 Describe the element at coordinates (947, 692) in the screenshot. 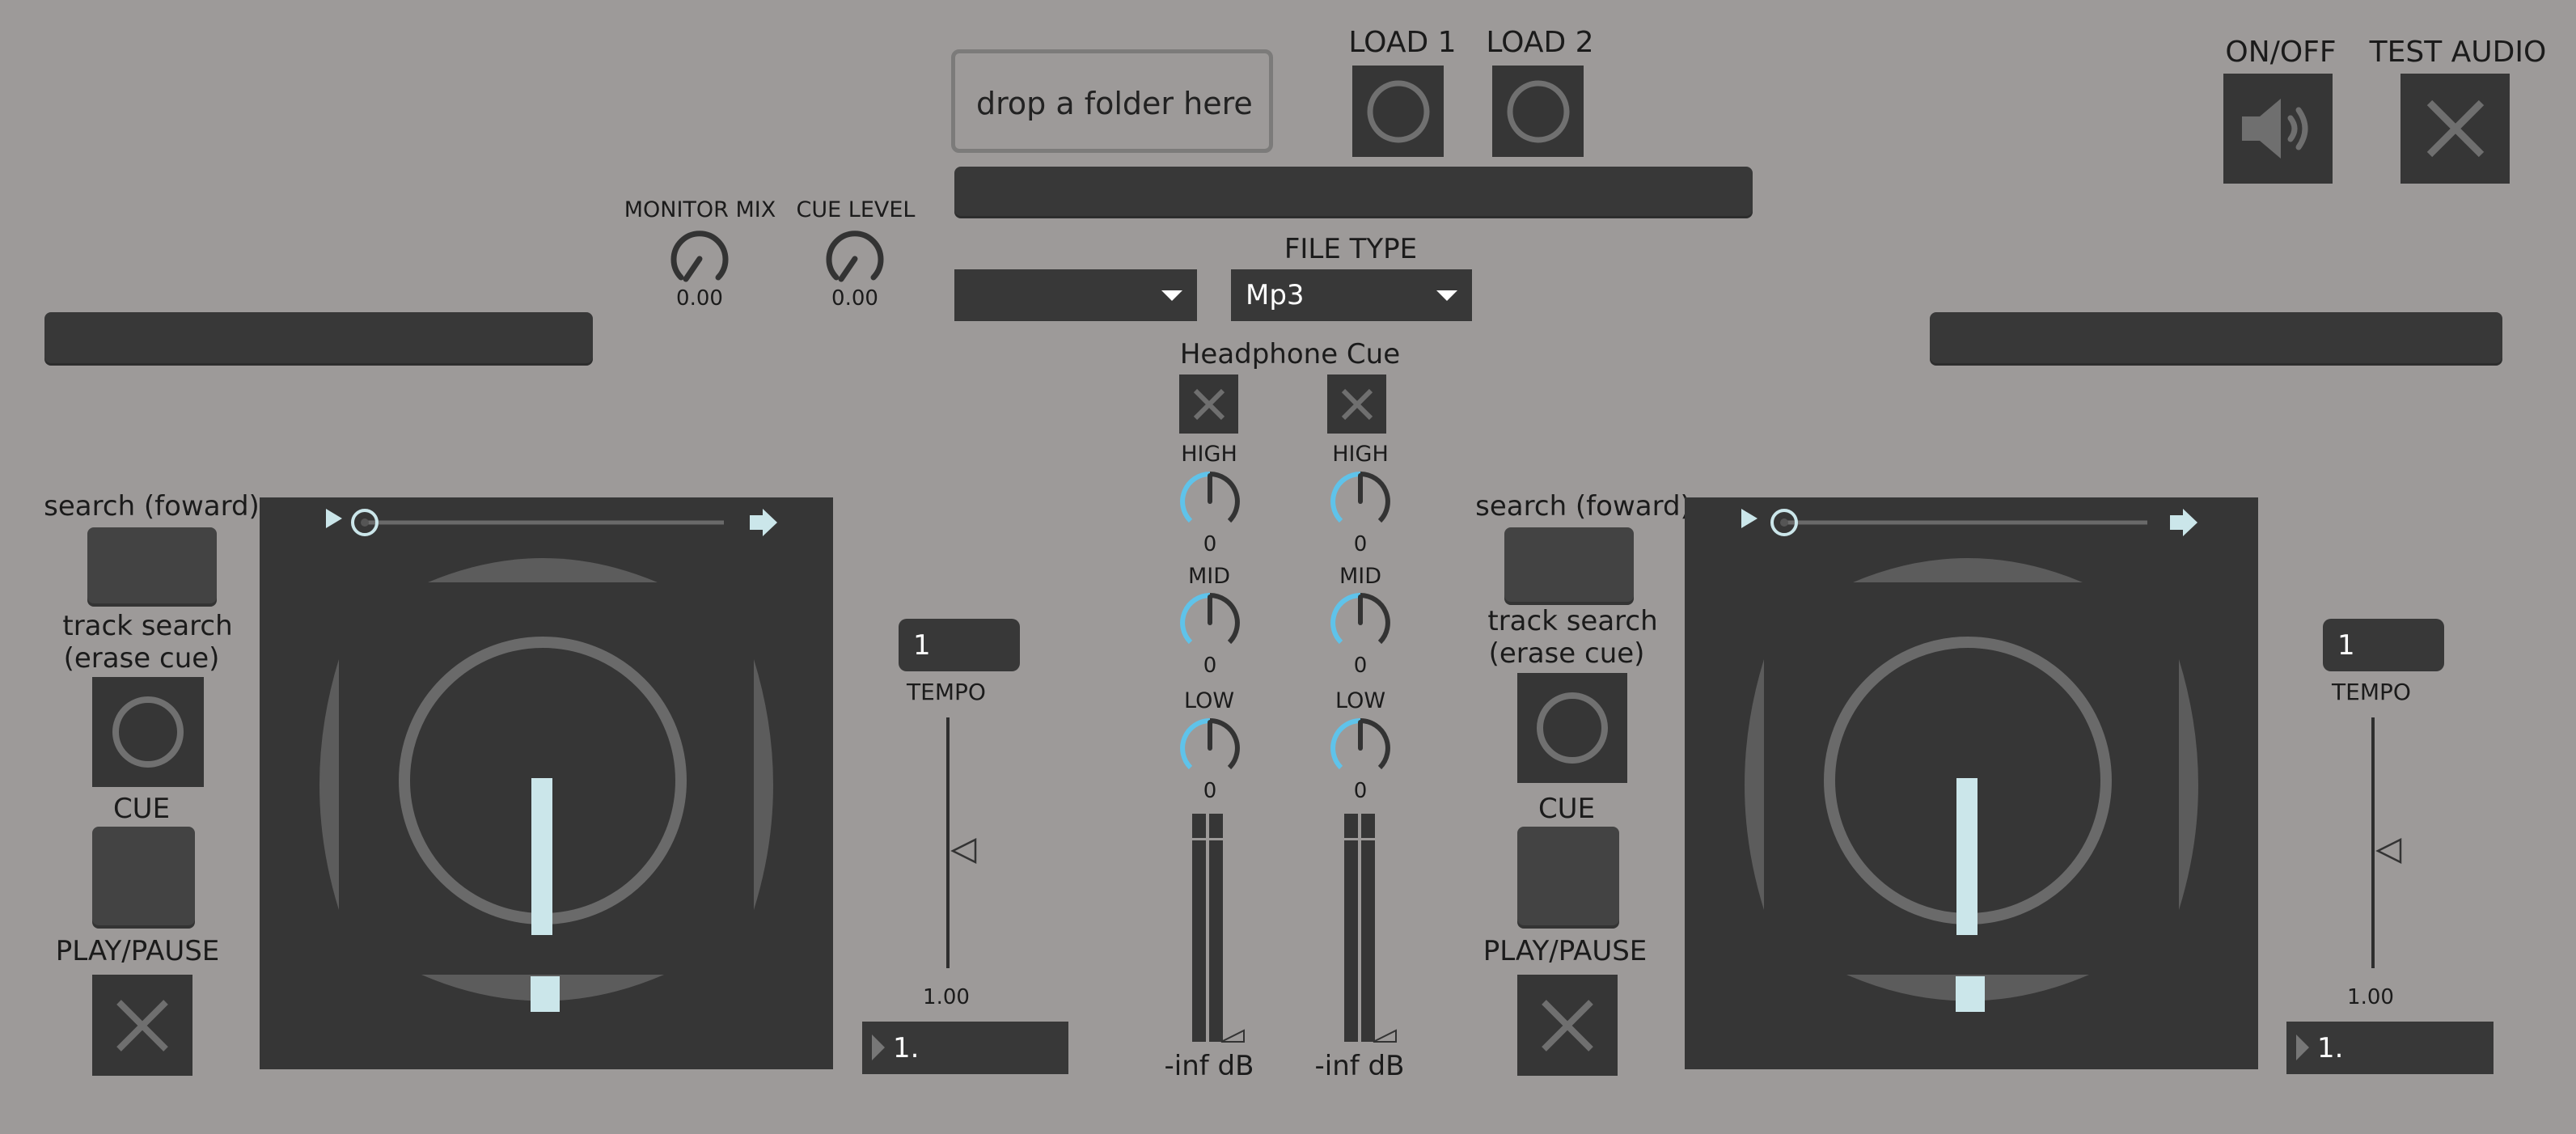

I see `deck1-tempo-label: TEMPO` at that location.